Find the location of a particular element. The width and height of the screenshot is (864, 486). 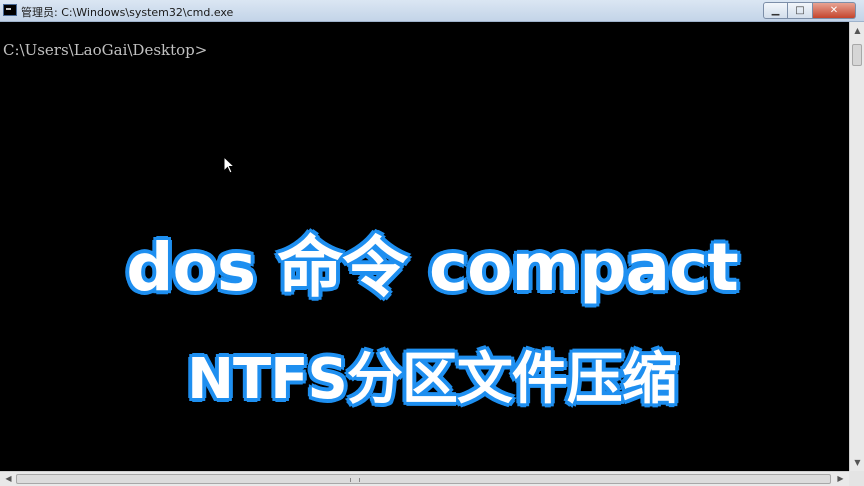

vertical-scrollbar: ▲ ▼ is located at coordinates (856, 246).